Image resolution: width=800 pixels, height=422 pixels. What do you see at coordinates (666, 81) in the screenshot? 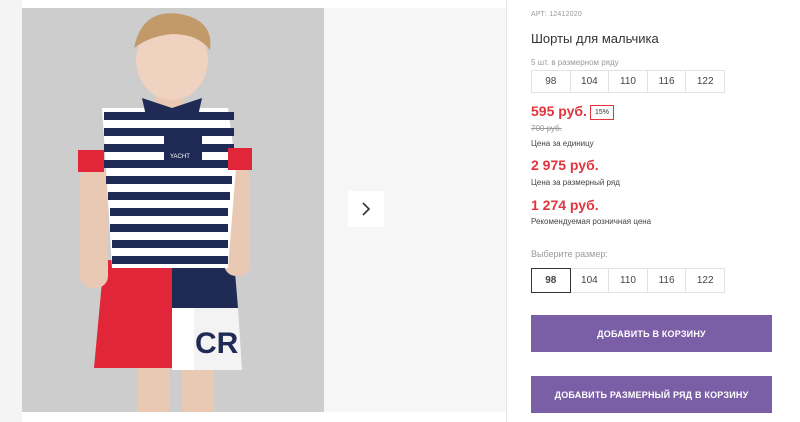
I see `pack-size-cell: 116` at bounding box center [666, 81].